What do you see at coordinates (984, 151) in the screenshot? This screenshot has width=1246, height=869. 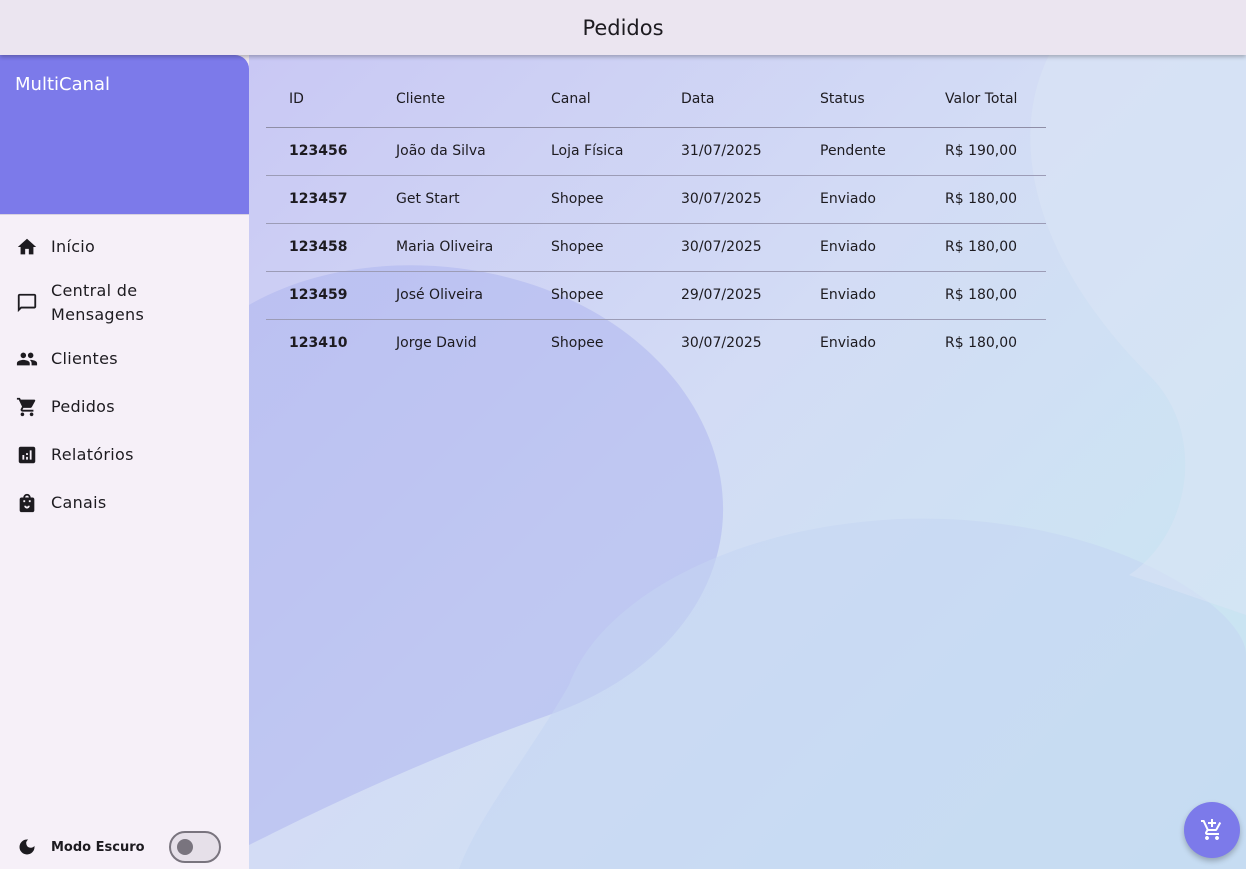 I see `cell-valor-total: R$ 190,00` at bounding box center [984, 151].